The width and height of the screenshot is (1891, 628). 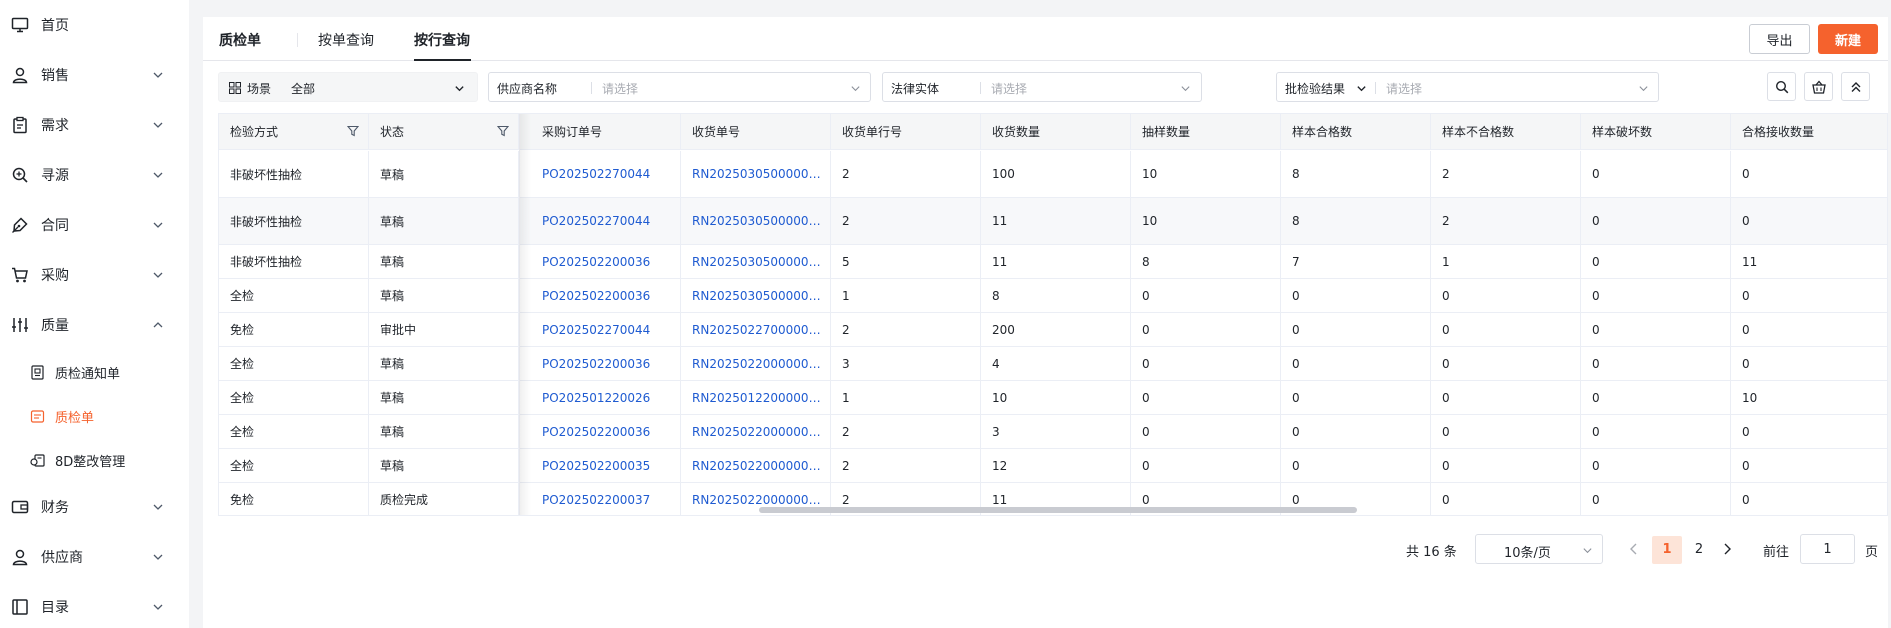 What do you see at coordinates (1781, 86) in the screenshot?
I see `search-button` at bounding box center [1781, 86].